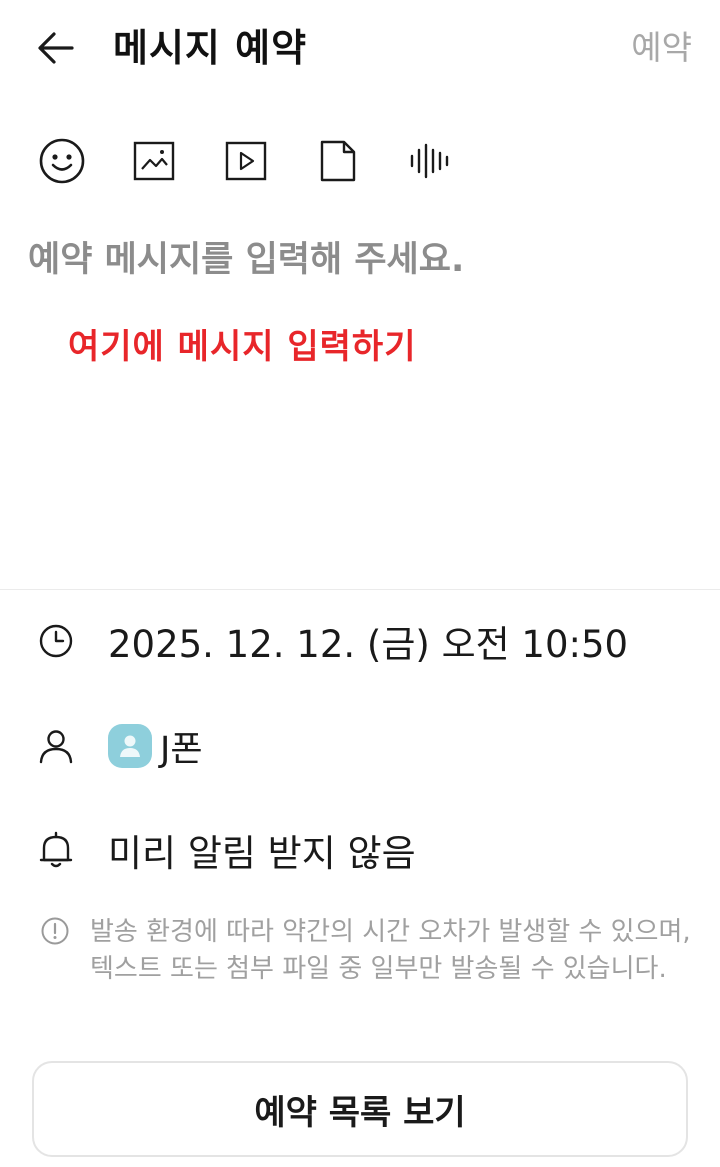 This screenshot has width=720, height=1167. What do you see at coordinates (360, 50) in the screenshot?
I see `app-header: 메시지 예약 예약` at bounding box center [360, 50].